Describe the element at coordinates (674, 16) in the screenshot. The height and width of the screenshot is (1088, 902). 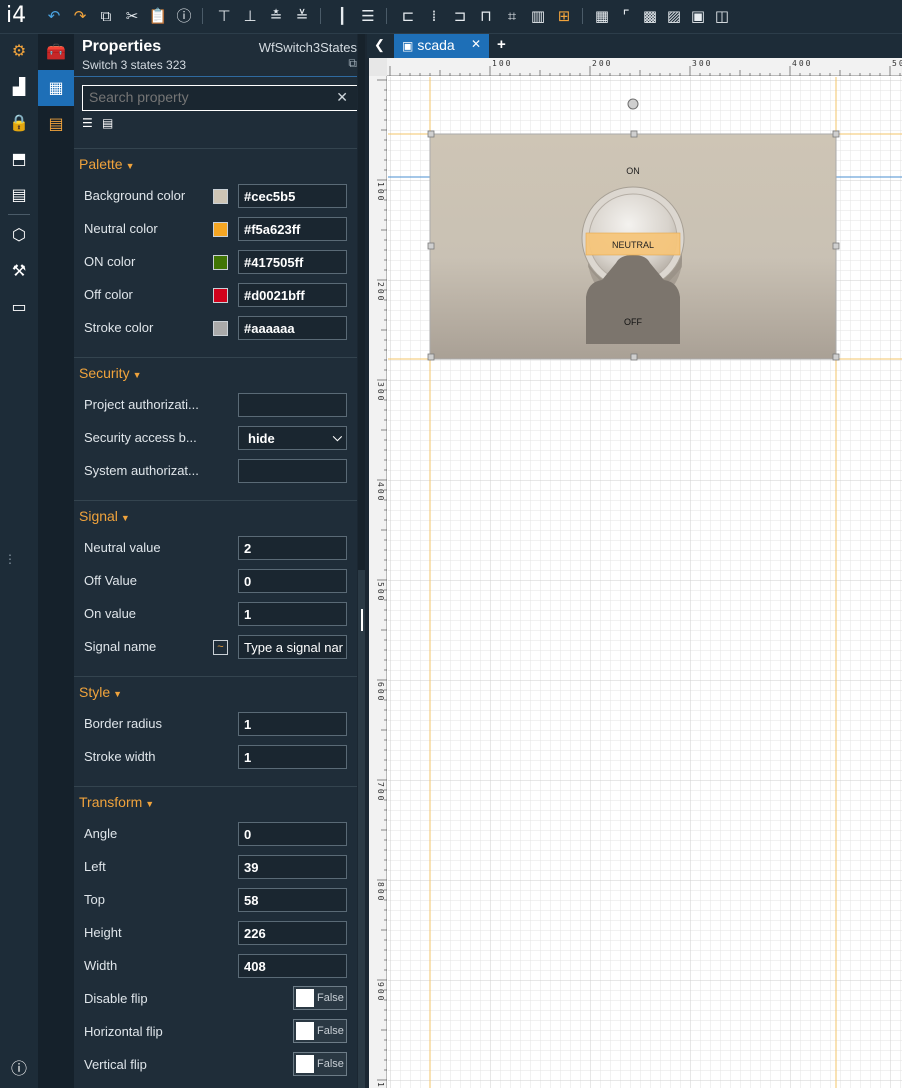
I see `grid-dotted-icon: ▨` at that location.